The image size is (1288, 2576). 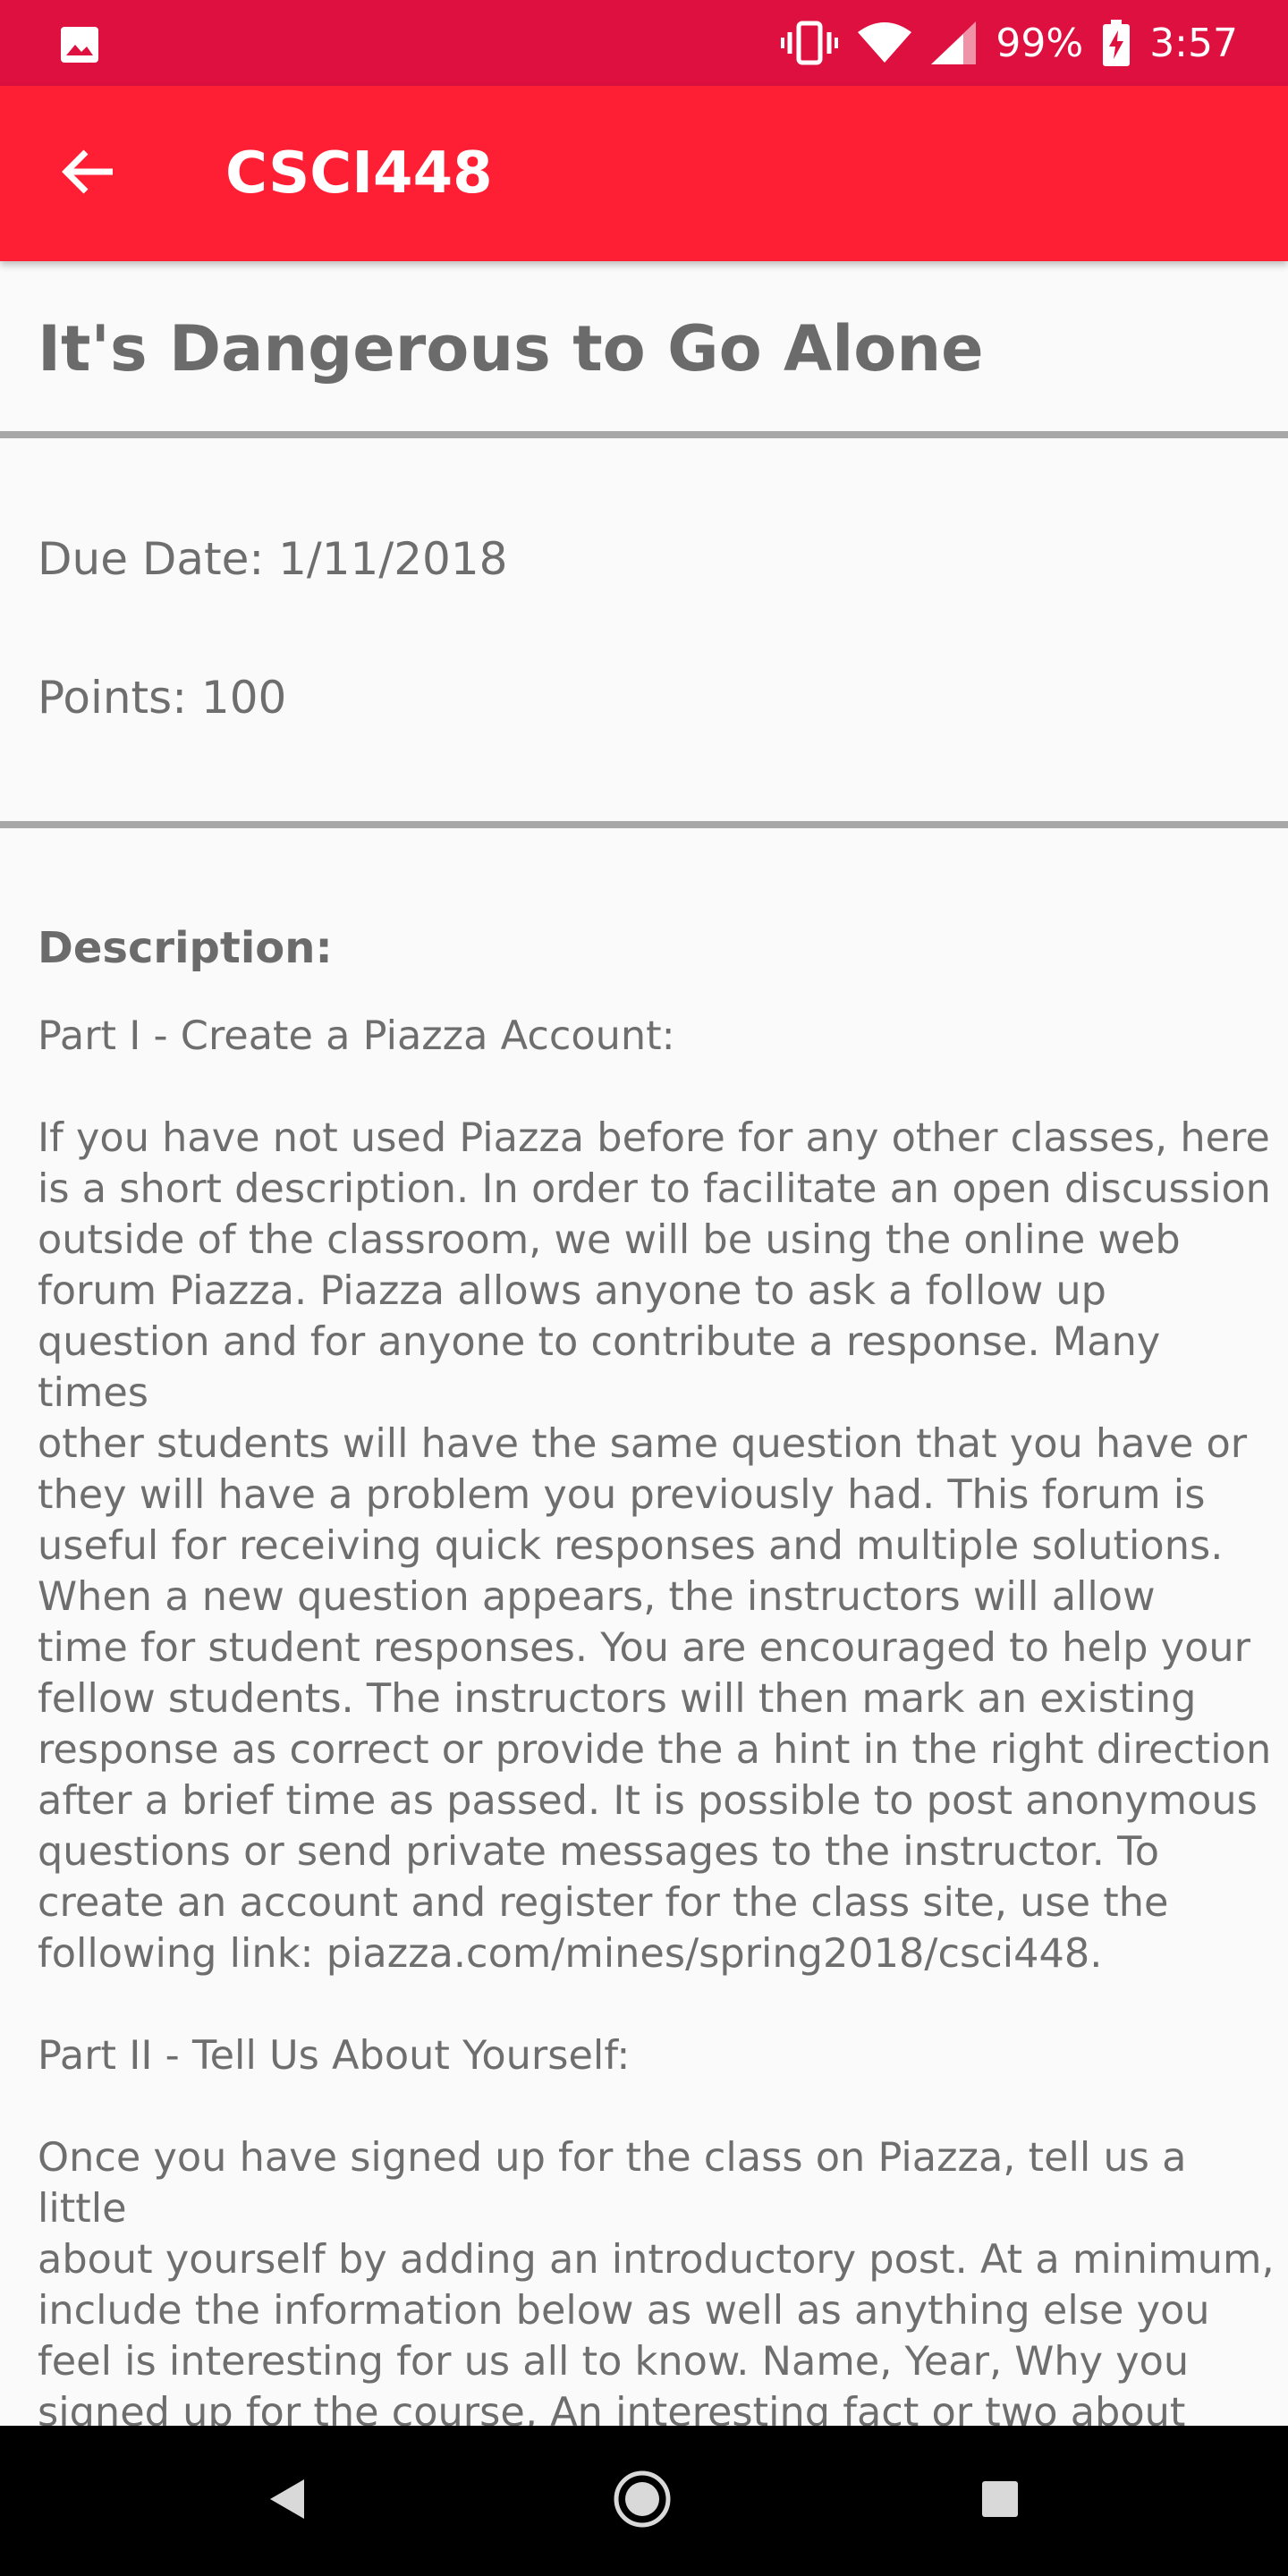 What do you see at coordinates (885, 42) in the screenshot?
I see `wifi-icon` at bounding box center [885, 42].